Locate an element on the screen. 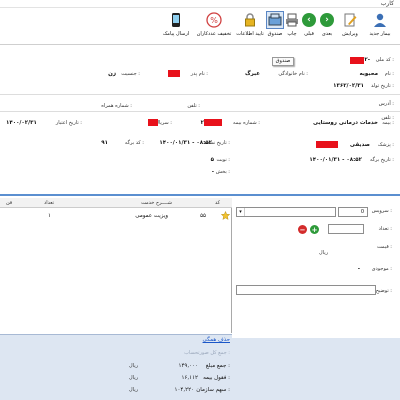 The height and width of the screenshot is (400, 400). service-label: سرویس : is located at coordinates (381, 211).